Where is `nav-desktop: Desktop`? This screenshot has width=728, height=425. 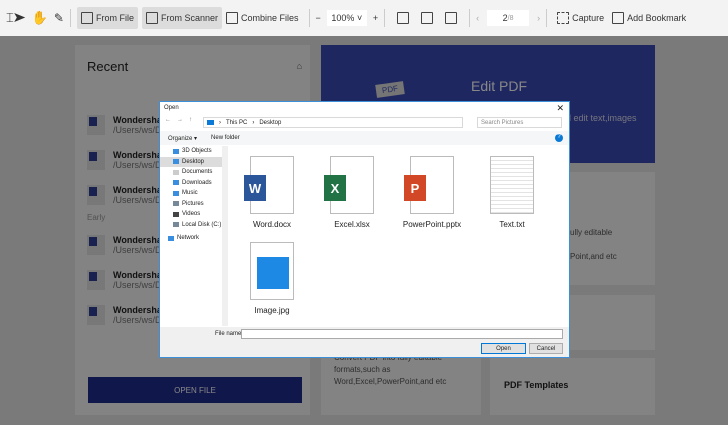
nav-desktop: Desktop is located at coordinates (193, 161).